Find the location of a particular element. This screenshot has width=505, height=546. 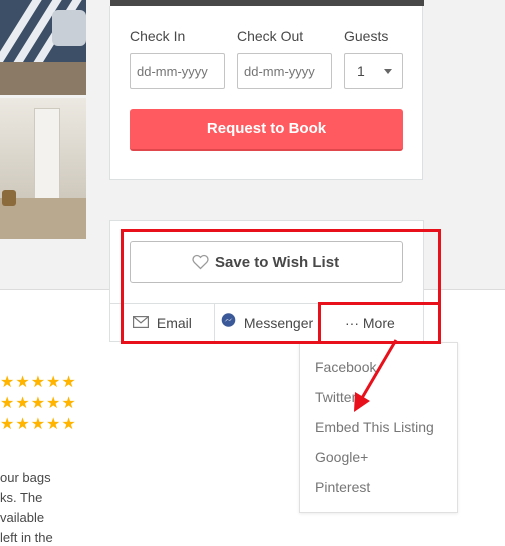

check-in-input is located at coordinates (177, 71).